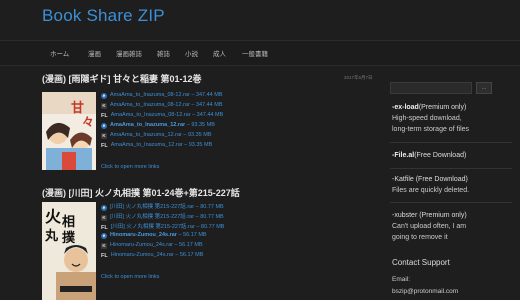  Describe the element at coordinates (68, 222) in the screenshot. I see `svg-text: 相` at that location.